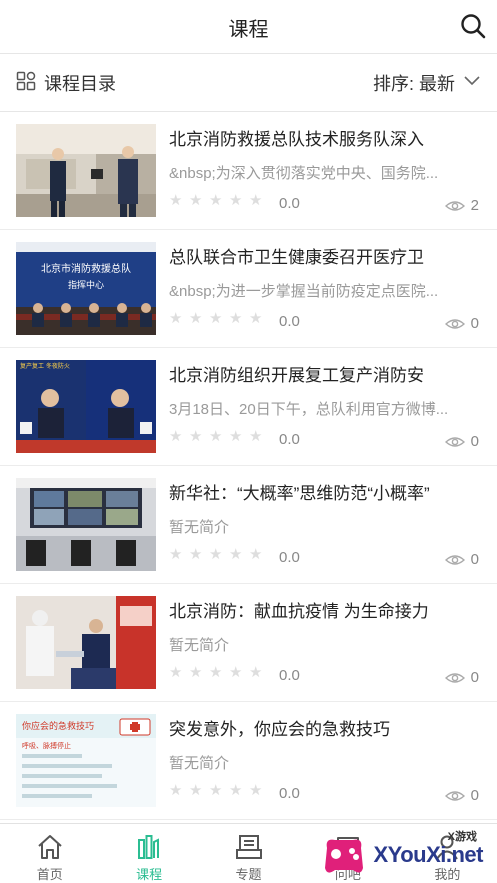 The height and width of the screenshot is (883, 497). What do you see at coordinates (149, 847) in the screenshot?
I see `course-icon` at bounding box center [149, 847].